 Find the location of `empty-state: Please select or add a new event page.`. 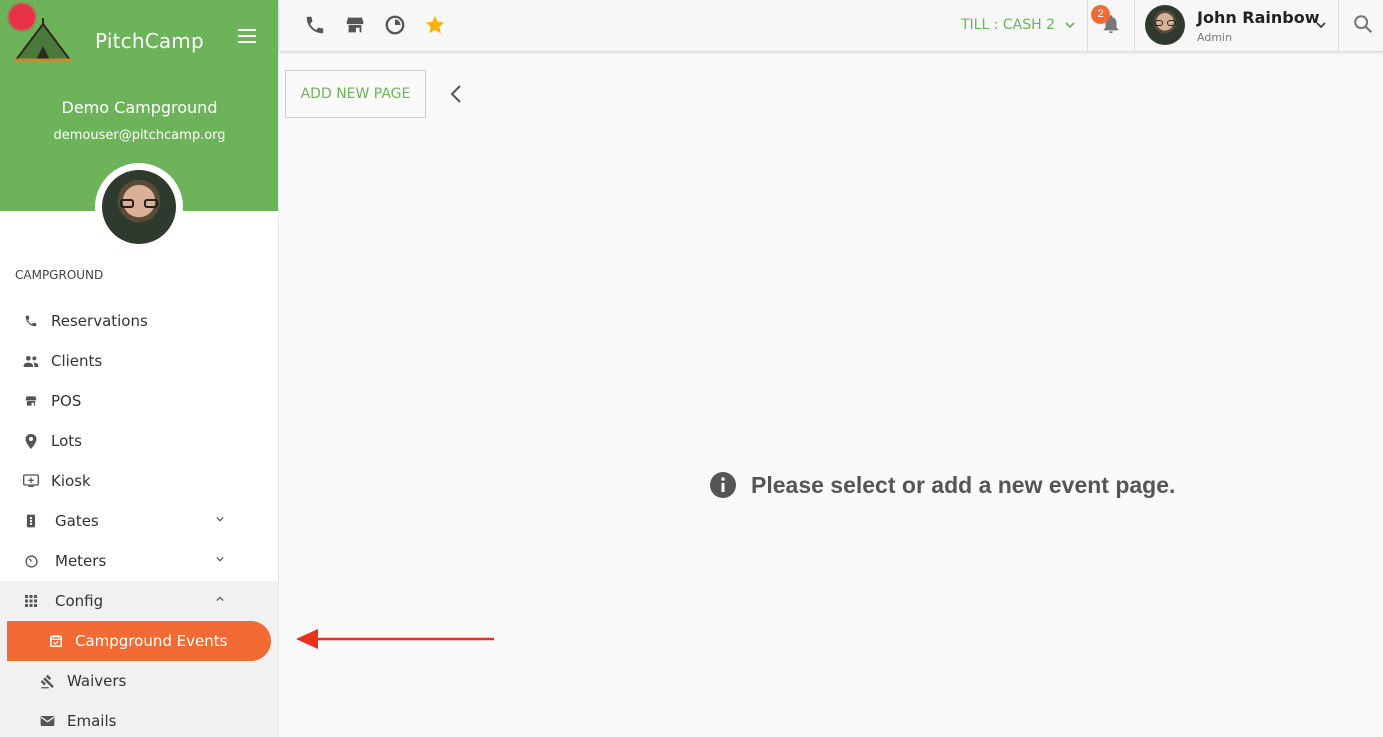

empty-state: Please select or add a new event page. is located at coordinates (942, 485).